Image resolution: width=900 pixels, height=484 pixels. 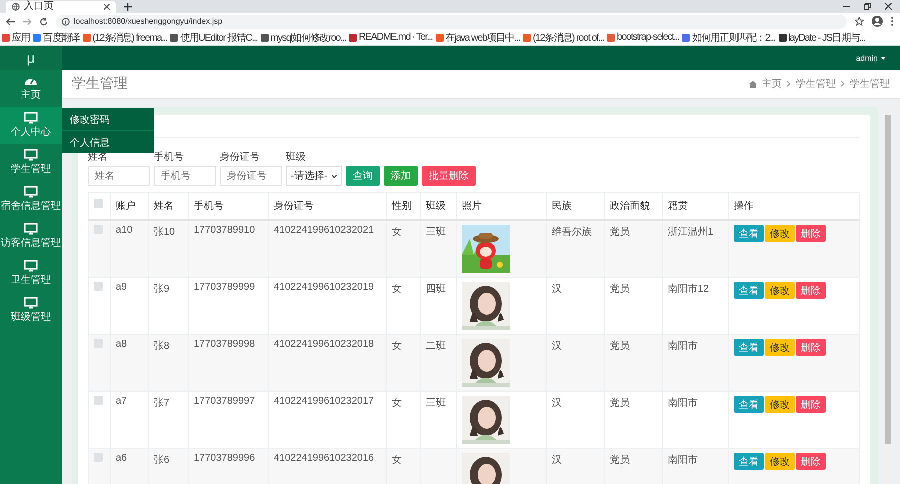 What do you see at coordinates (451, 21) in the screenshot?
I see `address-field: localhost:8080/xueshenggongyu/index.jsp` at bounding box center [451, 21].